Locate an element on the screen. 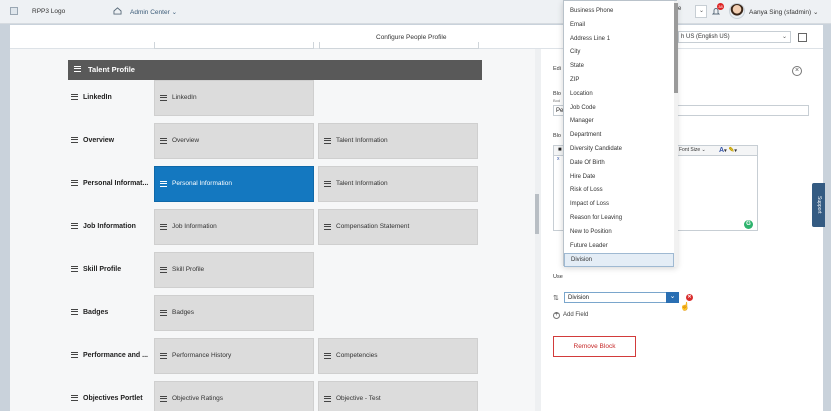 Image resolution: width=831 pixels, height=411 pixels. reorder-icon: ⇅ is located at coordinates (556, 298).